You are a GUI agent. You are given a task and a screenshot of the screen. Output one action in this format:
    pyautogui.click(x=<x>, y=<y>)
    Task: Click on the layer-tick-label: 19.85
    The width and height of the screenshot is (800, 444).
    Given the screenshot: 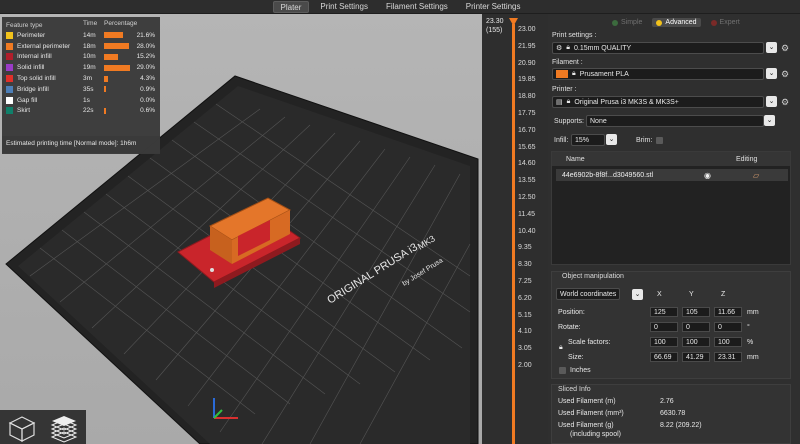 What is the action you would take?
    pyautogui.click(x=527, y=80)
    